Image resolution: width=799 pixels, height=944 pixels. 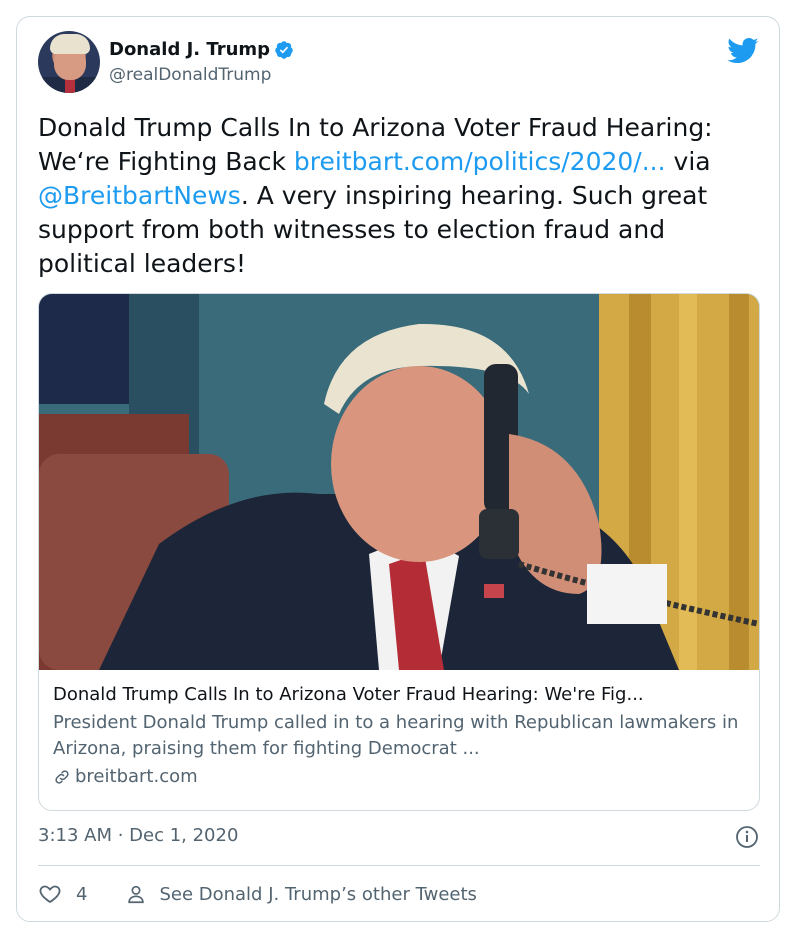 What do you see at coordinates (69, 62) in the screenshot?
I see `avatar` at bounding box center [69, 62].